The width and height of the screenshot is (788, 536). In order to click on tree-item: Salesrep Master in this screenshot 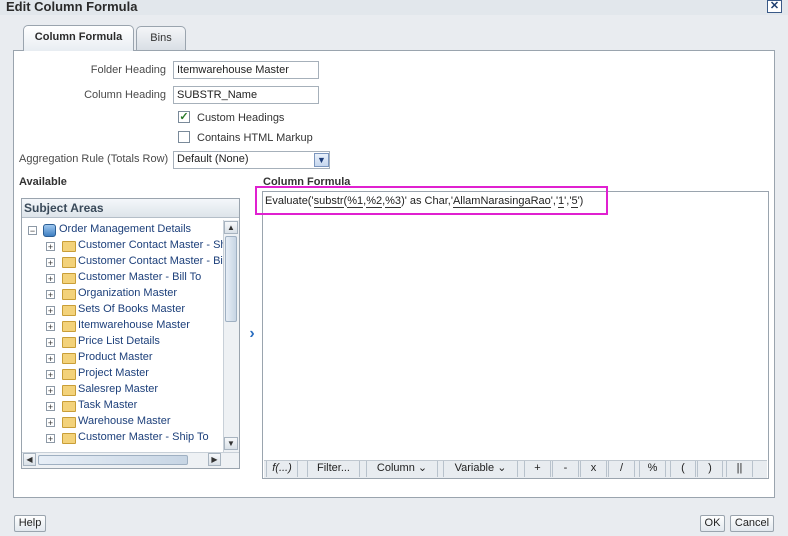, I will do `click(150, 391)`.